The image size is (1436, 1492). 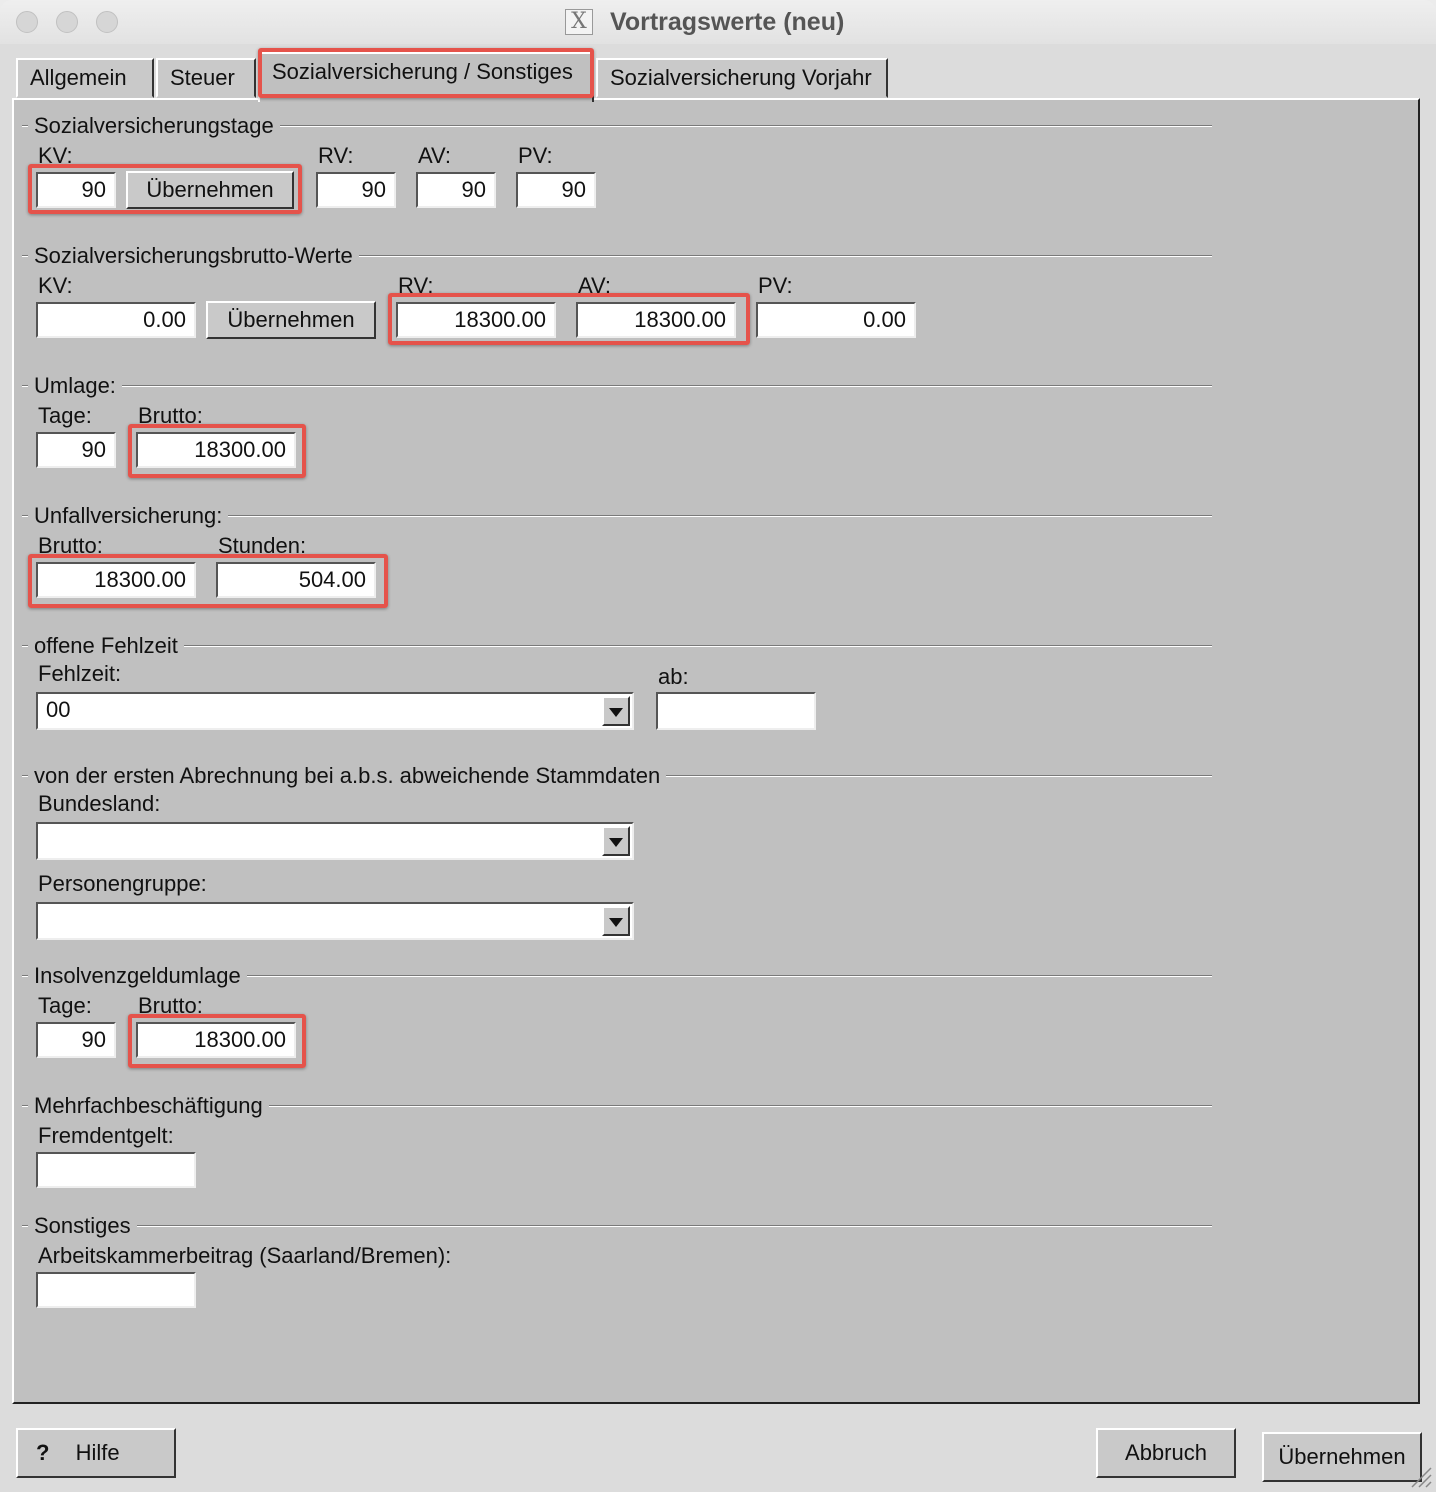 What do you see at coordinates (210, 190) in the screenshot?
I see `kv-tage-apply-button: Übernehmen` at bounding box center [210, 190].